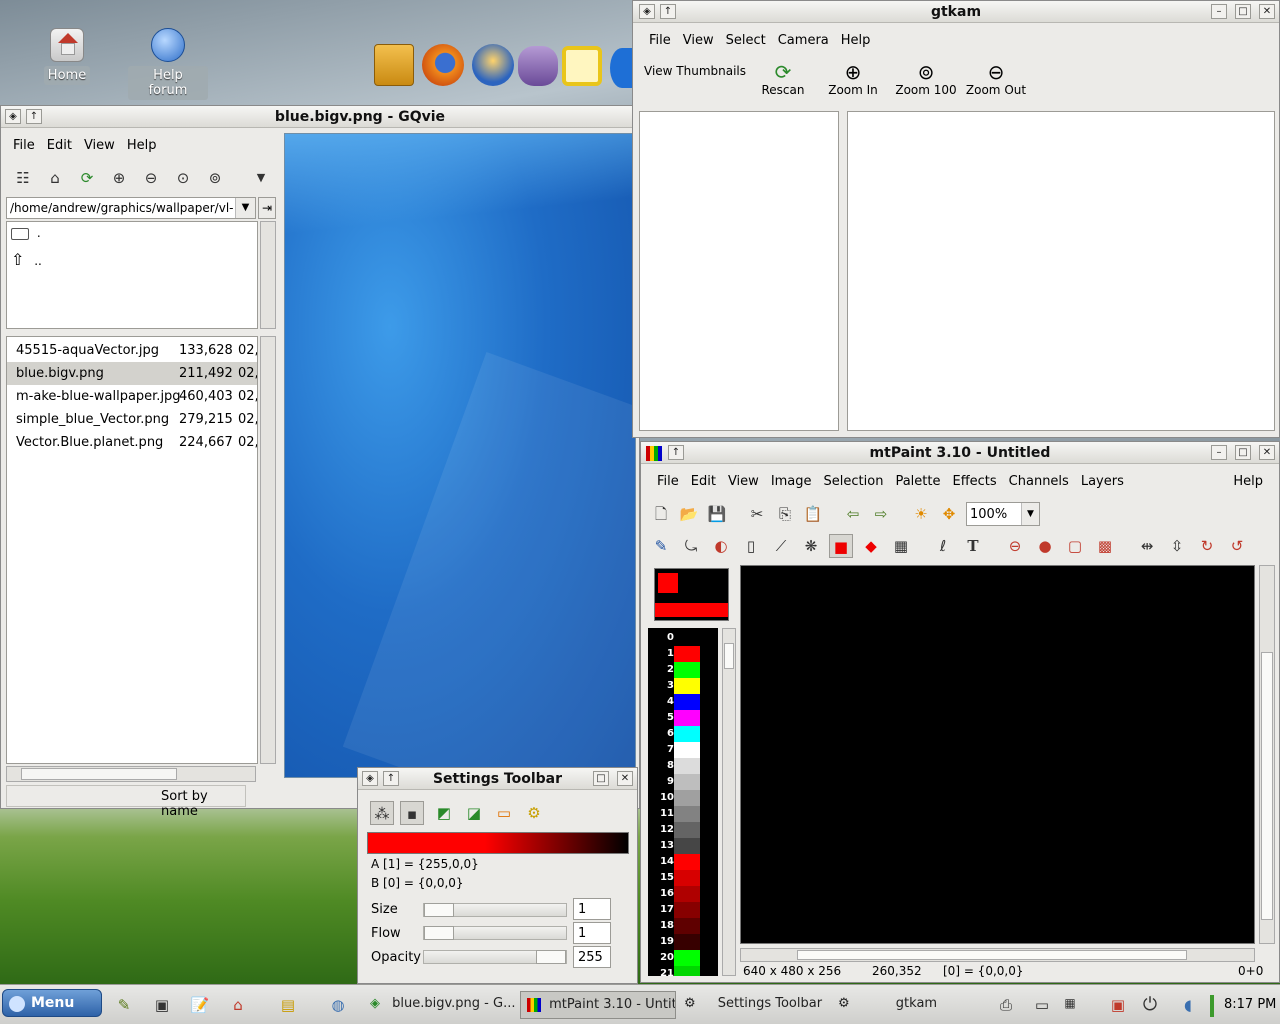 Image resolution: width=1280 pixels, height=1024 pixels. Describe the element at coordinates (871, 546) in the screenshot. I see `flood-fill-icon: ◆` at that location.